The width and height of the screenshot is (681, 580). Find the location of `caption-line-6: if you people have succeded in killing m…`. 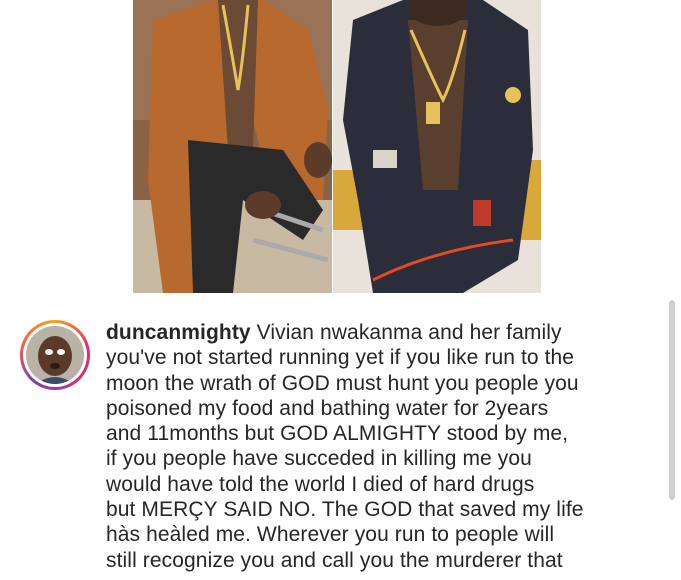

caption-line-6: if you people have succeded in killing m… is located at coordinates (319, 459).